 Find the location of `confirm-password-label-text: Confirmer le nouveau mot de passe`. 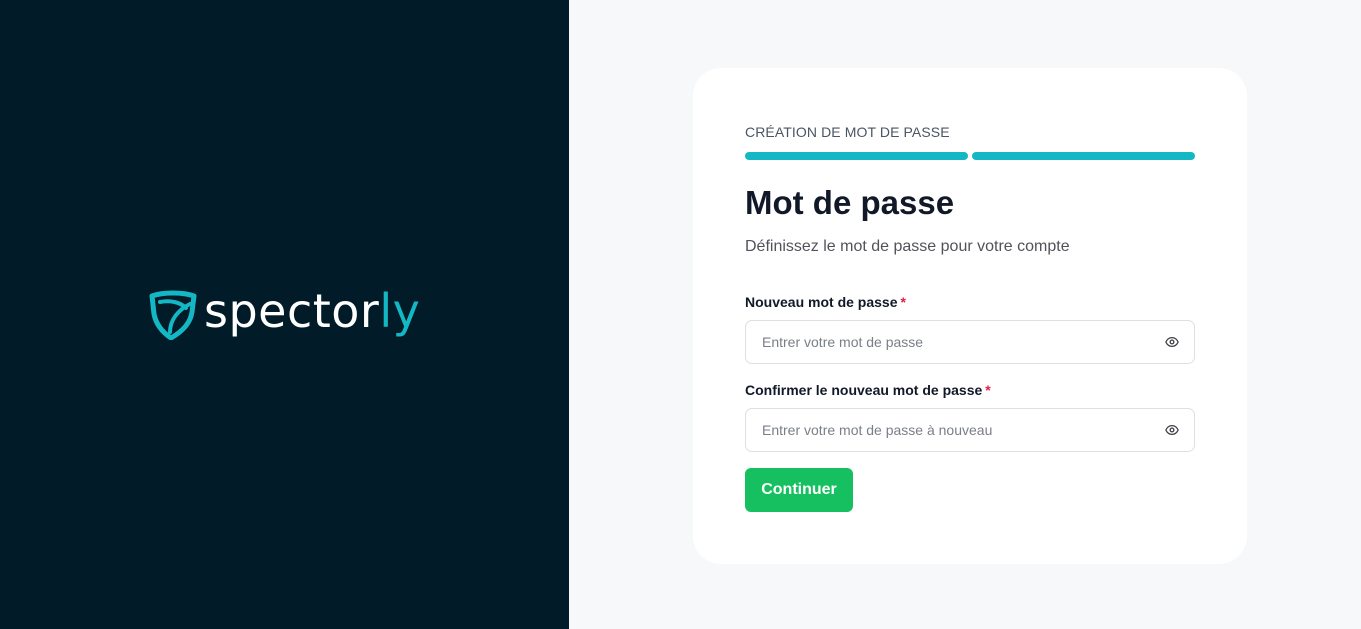

confirm-password-label-text: Confirmer le nouveau mot de passe is located at coordinates (864, 390).